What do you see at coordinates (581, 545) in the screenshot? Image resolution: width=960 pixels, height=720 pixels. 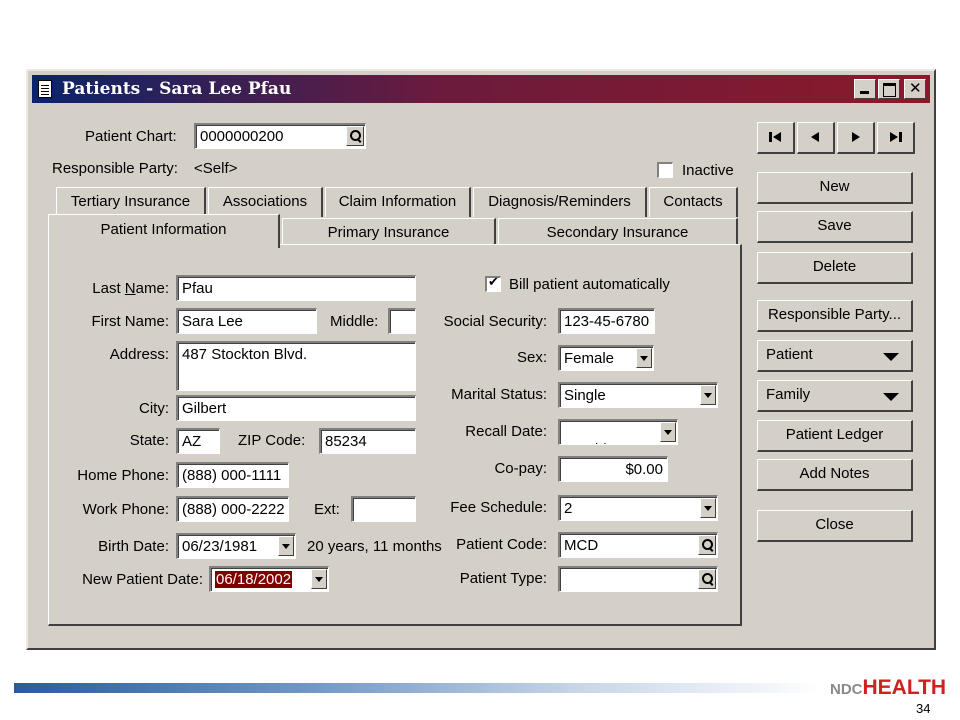 I see `patient-code-value: MCD` at bounding box center [581, 545].